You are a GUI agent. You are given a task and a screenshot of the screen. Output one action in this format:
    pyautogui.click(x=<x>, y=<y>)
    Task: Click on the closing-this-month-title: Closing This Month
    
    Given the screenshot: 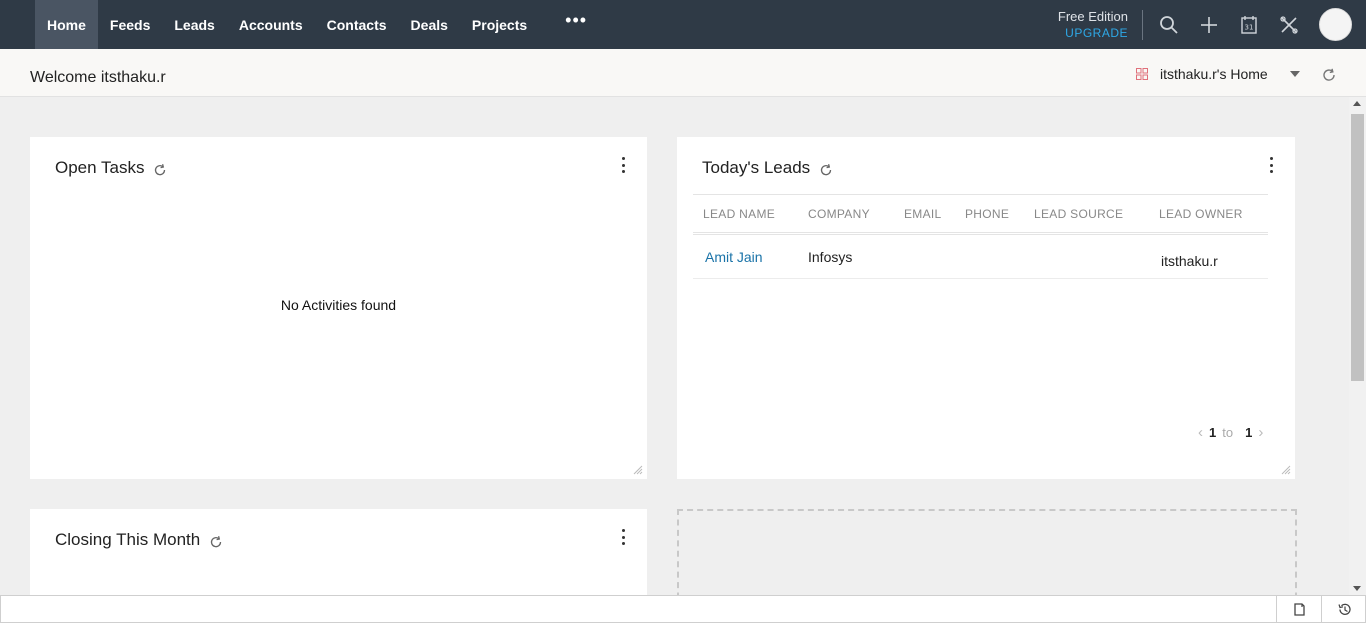 What is the action you would take?
    pyautogui.click(x=139, y=540)
    